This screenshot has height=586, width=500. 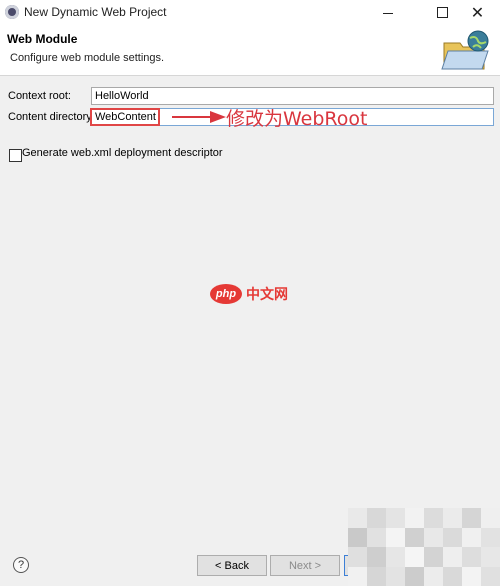 I want to click on annotation-text: 修改为WebRoot, so click(x=297, y=119).